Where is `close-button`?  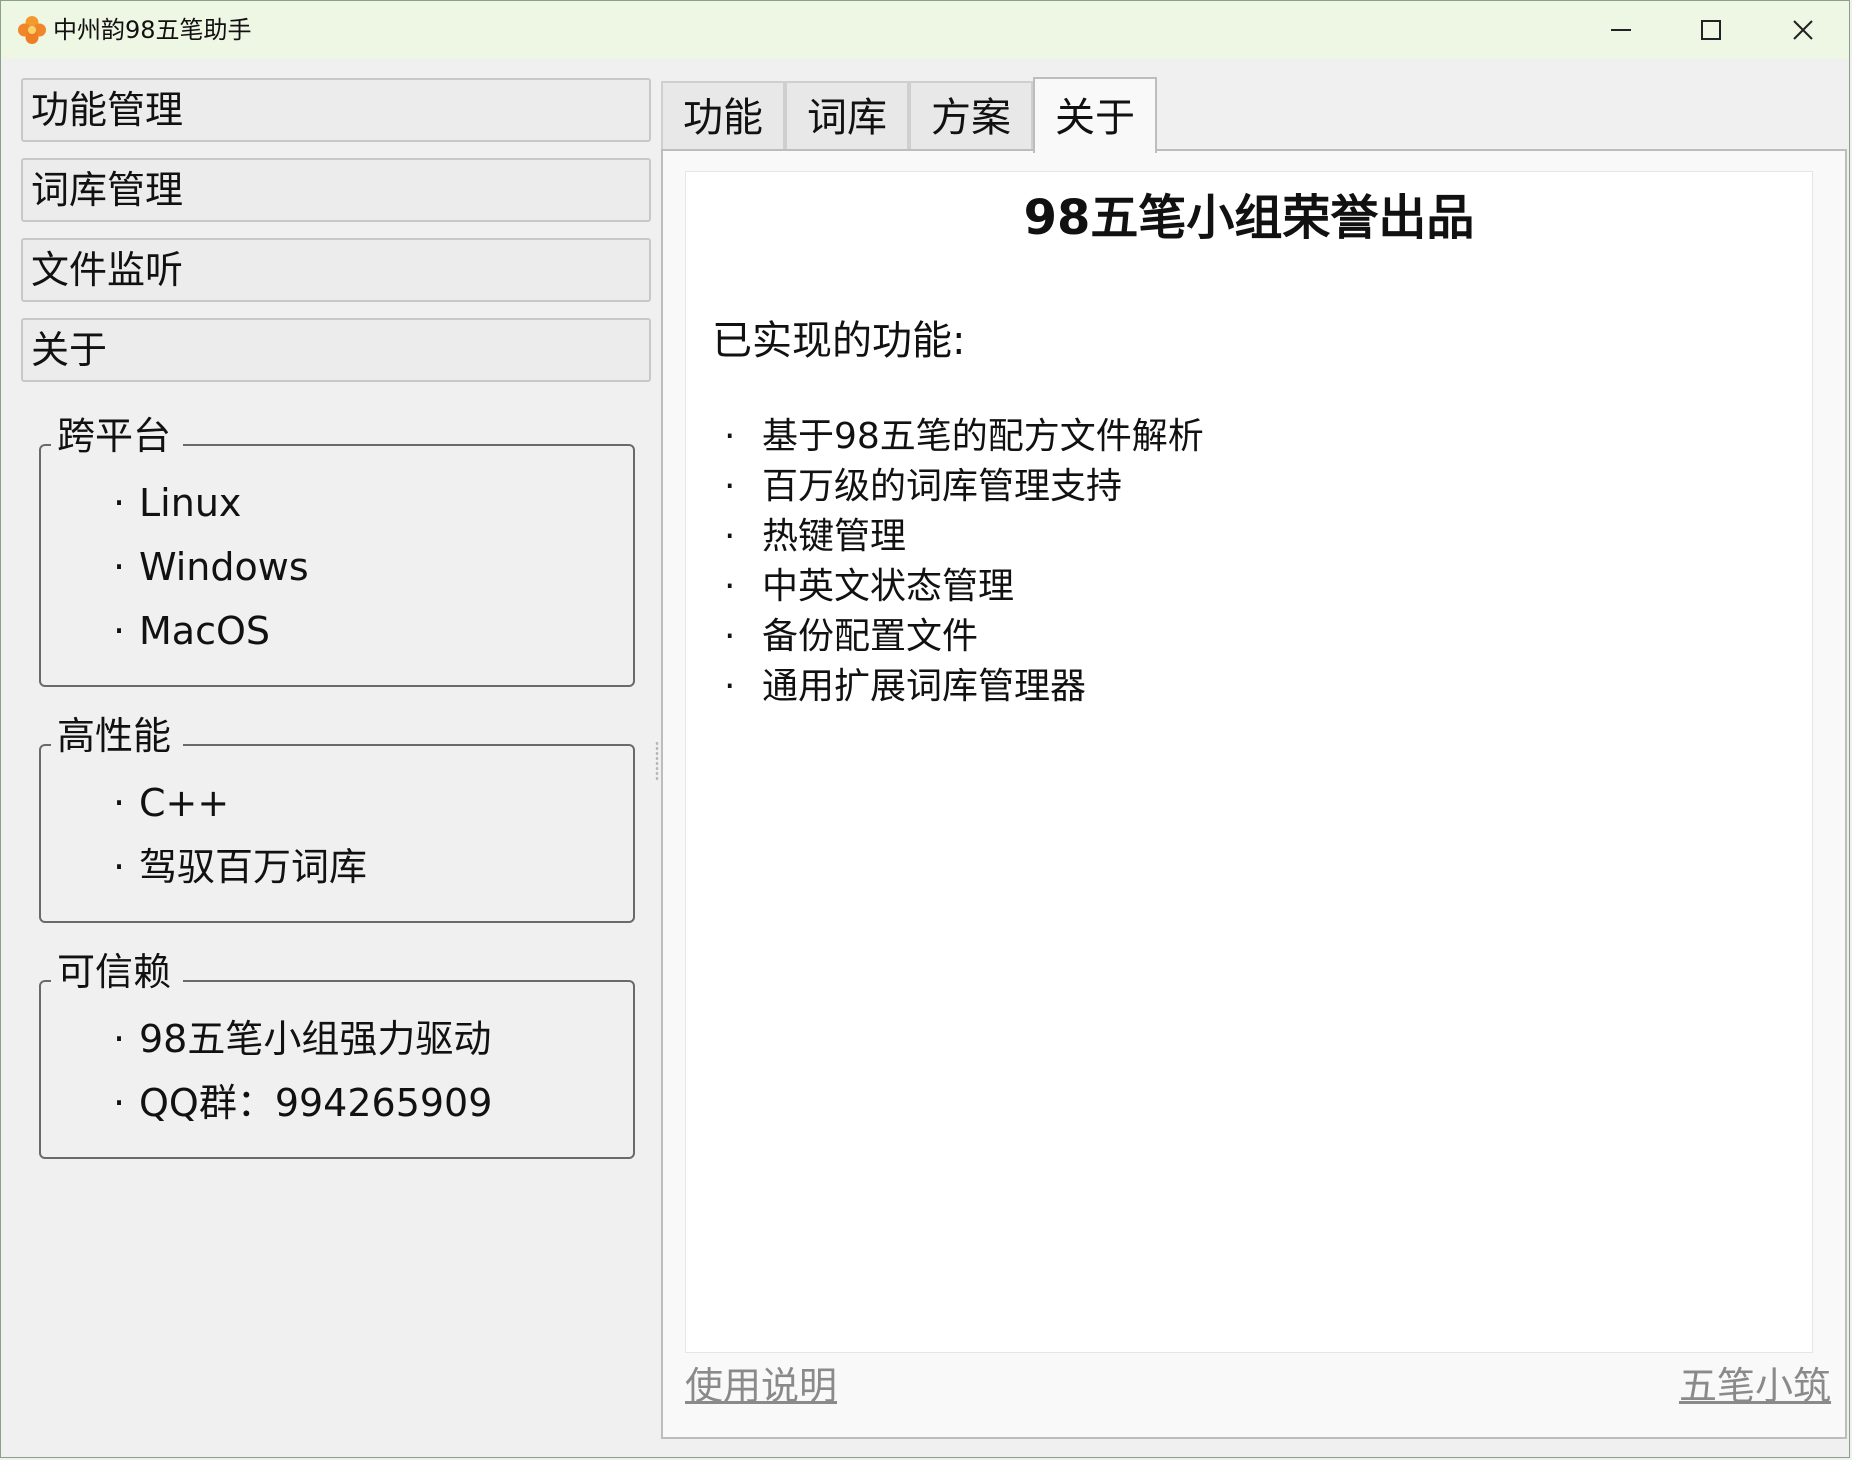 close-button is located at coordinates (1803, 30).